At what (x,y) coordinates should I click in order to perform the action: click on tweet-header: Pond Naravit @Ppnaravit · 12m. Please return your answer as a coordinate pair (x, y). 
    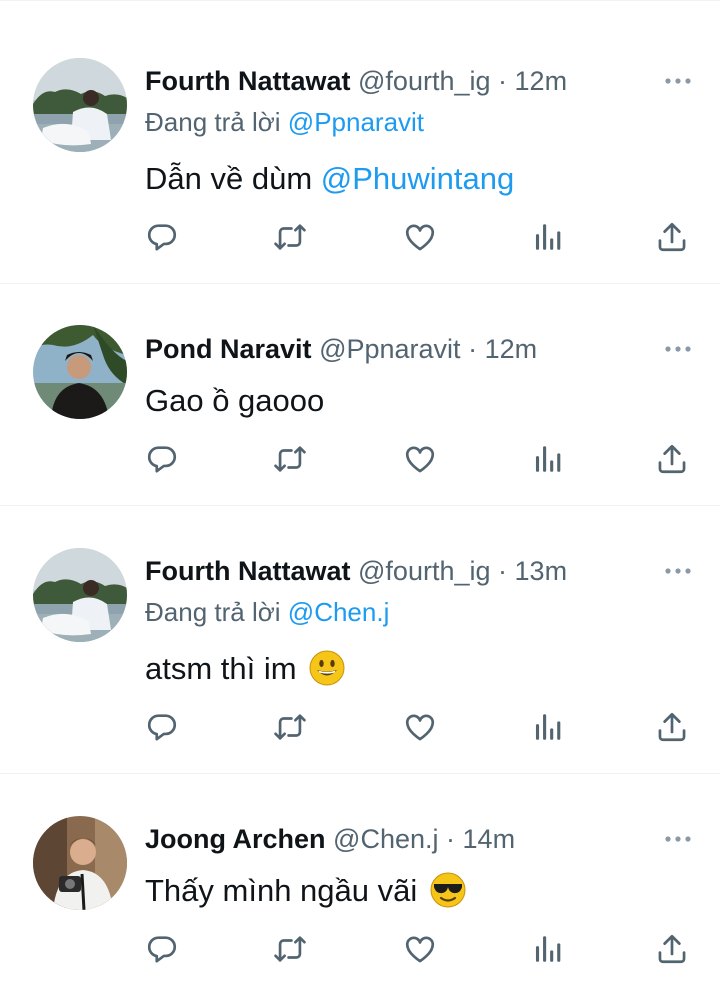
    Looking at the image, I should click on (341, 349).